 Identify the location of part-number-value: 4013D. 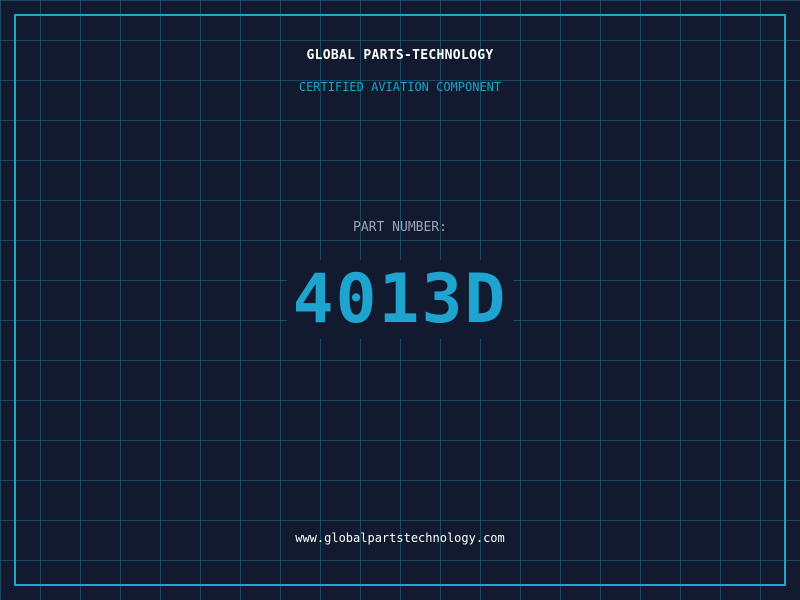
(400, 299).